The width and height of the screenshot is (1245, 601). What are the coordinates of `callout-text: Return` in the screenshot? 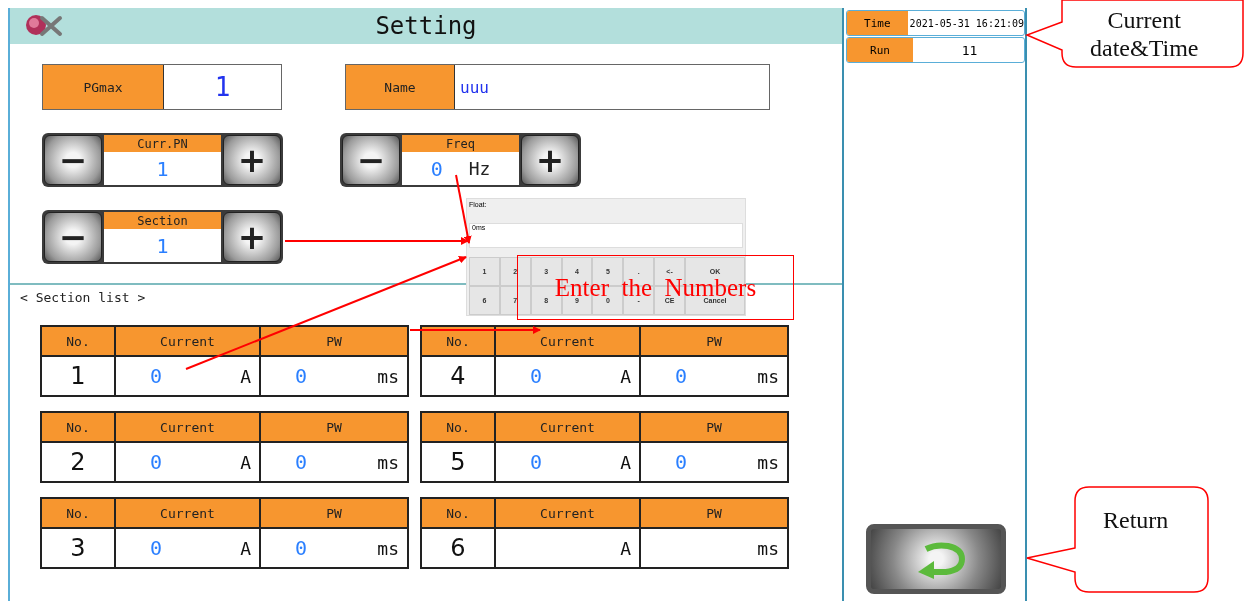 It's located at (1136, 520).